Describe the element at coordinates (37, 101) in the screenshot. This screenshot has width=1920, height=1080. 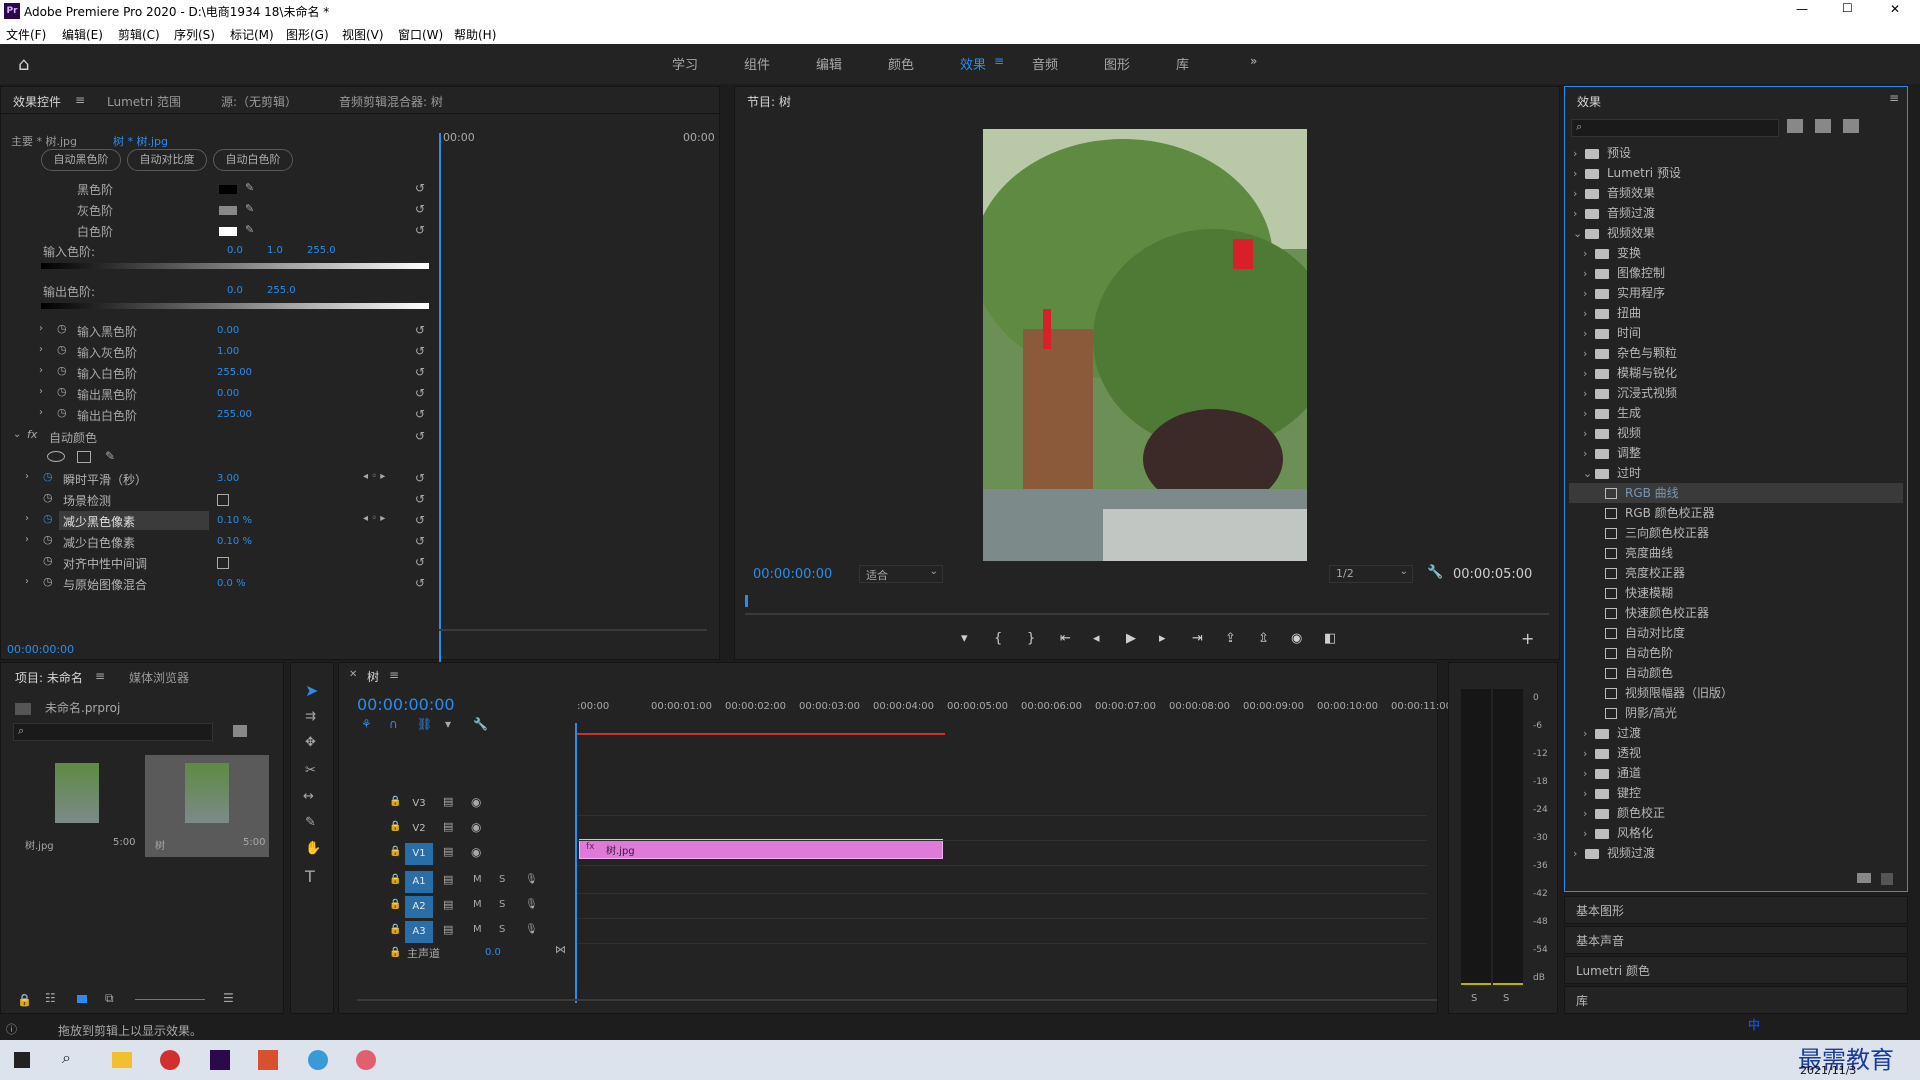
I see `ec-tab-0: 效果控件` at that location.